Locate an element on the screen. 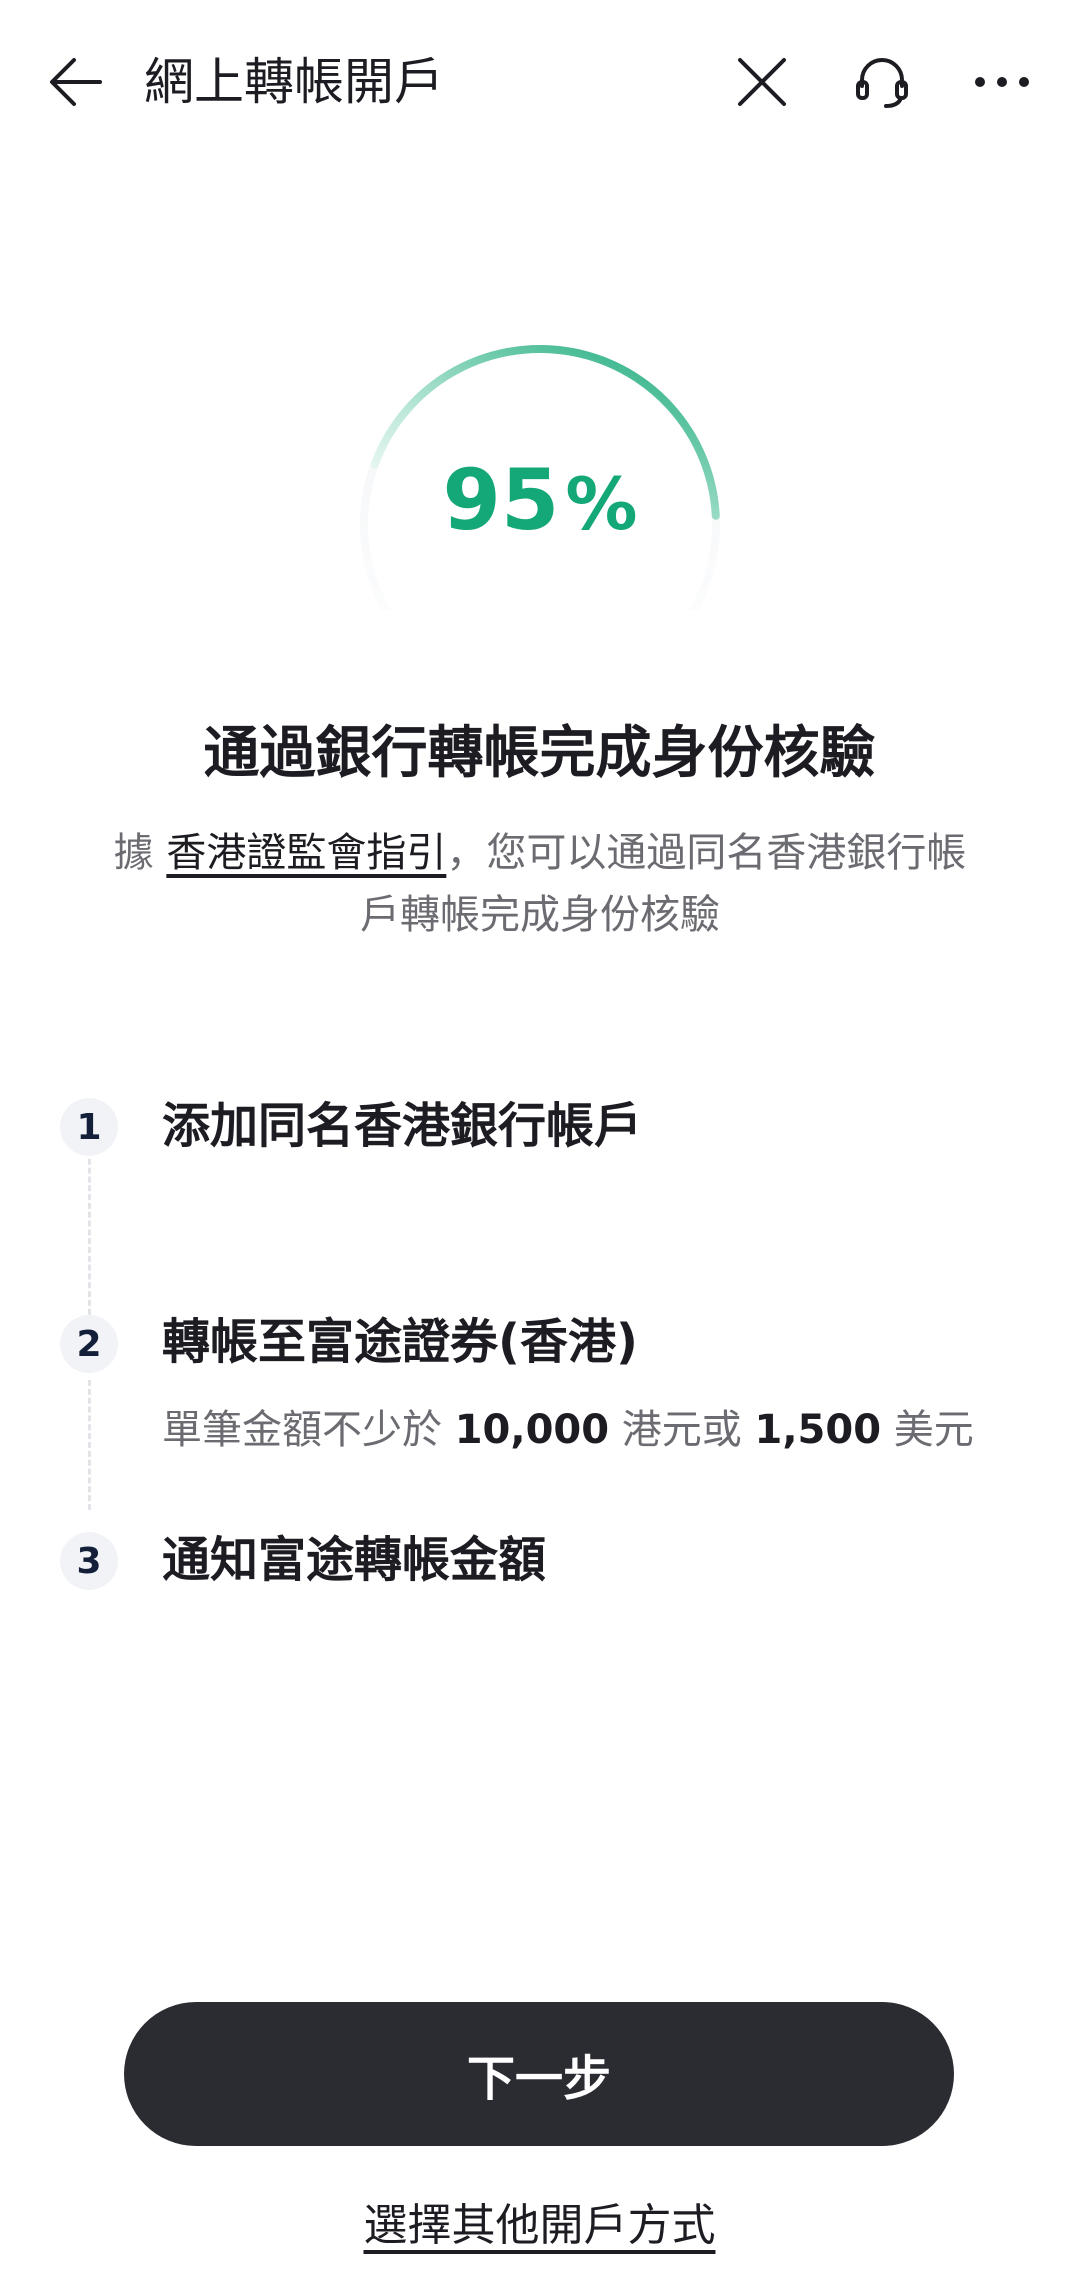 The width and height of the screenshot is (1079, 2289). header-bar: 網上轉帳開戶 is located at coordinates (539, 82).